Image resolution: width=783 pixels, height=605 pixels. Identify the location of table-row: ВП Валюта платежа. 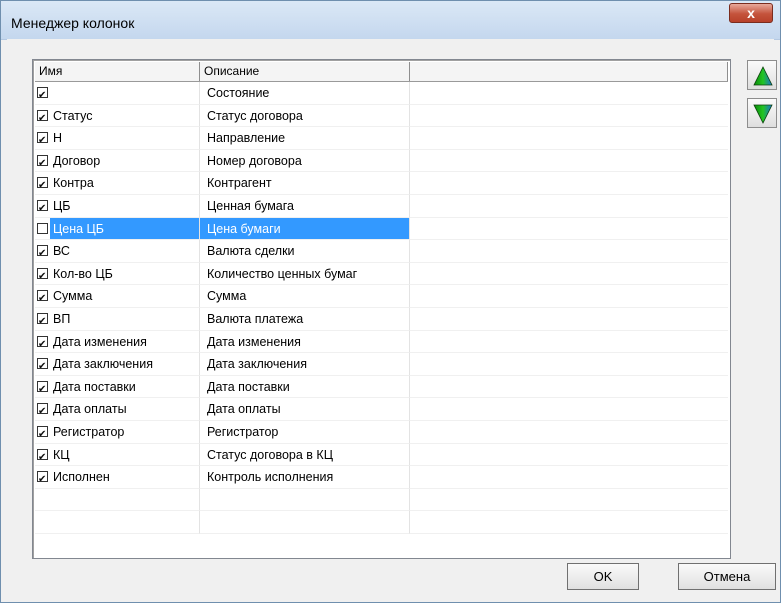
(381, 319).